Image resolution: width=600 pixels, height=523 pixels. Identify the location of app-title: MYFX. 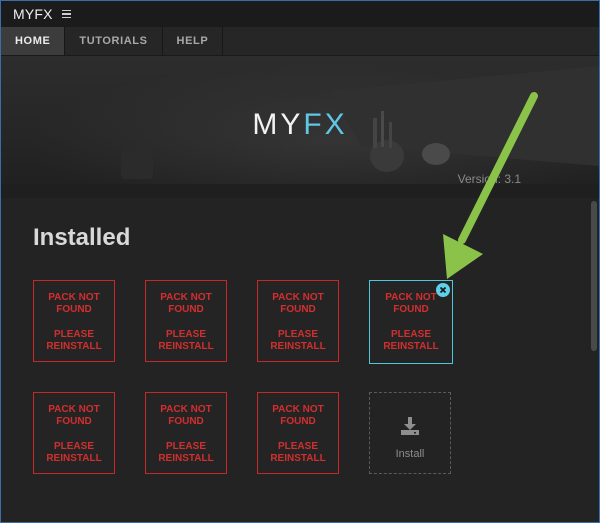
(33, 14).